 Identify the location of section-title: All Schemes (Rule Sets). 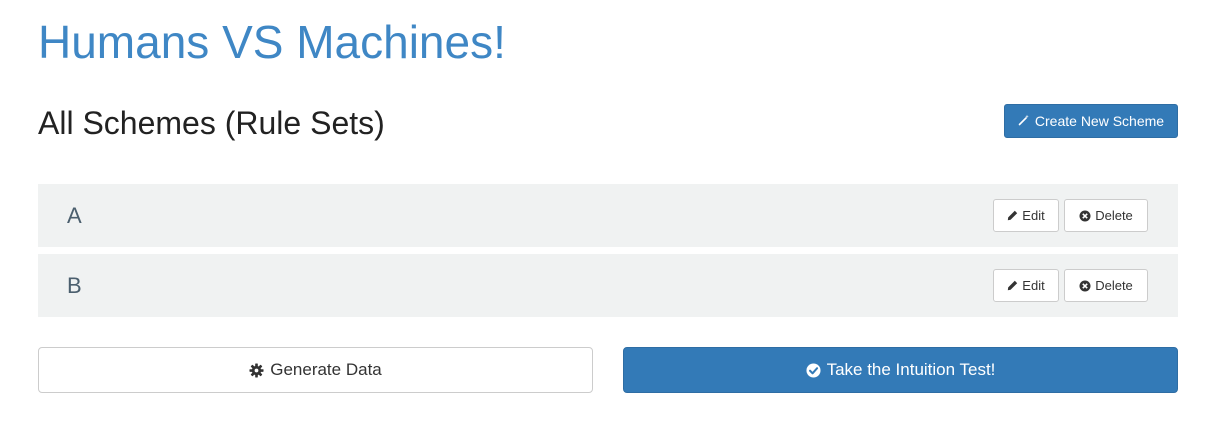
(211, 123).